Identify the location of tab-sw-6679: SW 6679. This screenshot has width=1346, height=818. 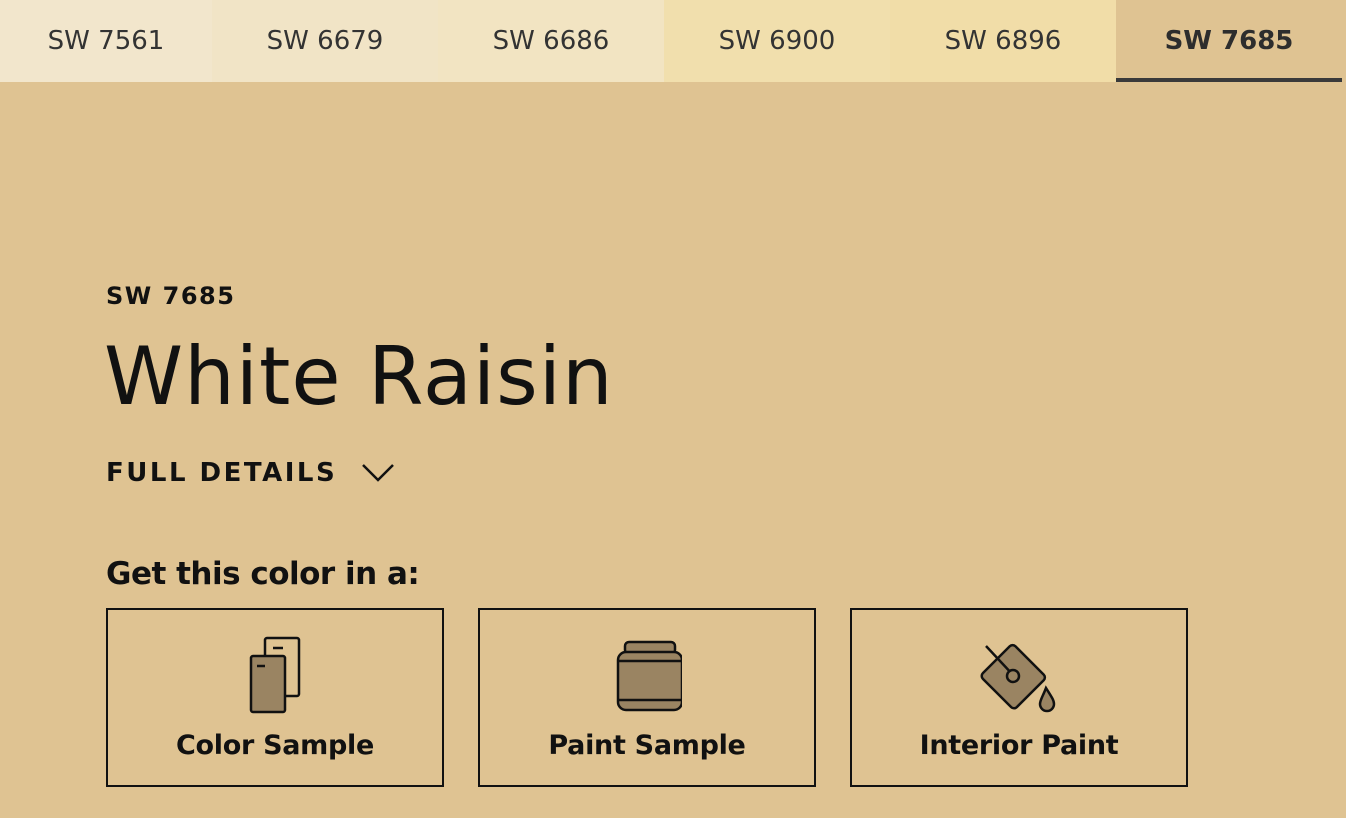
(325, 41).